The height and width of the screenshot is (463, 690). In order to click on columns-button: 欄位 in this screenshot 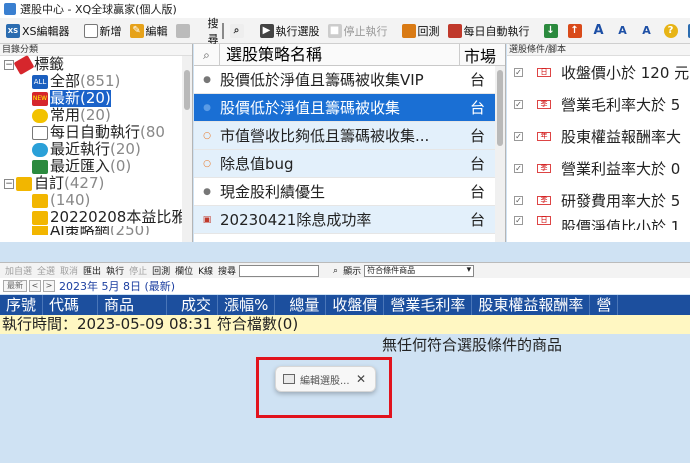, I will do `click(184, 270)`.